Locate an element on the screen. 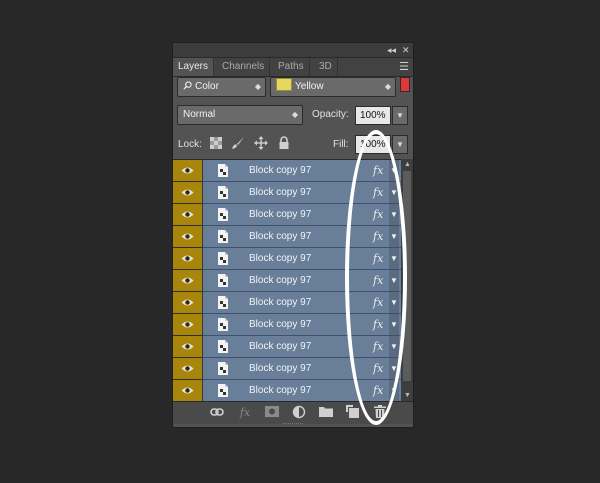  color-swatch is located at coordinates (284, 84).